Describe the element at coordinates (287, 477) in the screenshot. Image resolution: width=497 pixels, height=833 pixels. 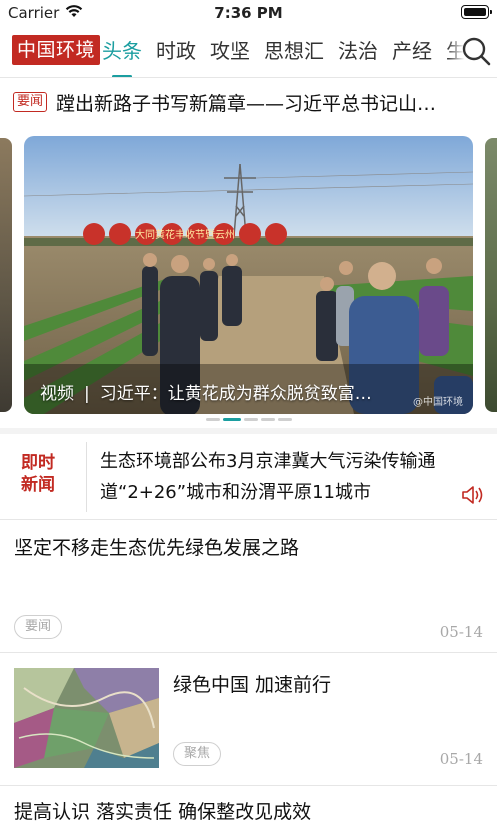
I see `flash-news-text: 生态环境部公布3月京津冀大气污染传输通道“2+26”城市和汾渭平原11城市` at that location.